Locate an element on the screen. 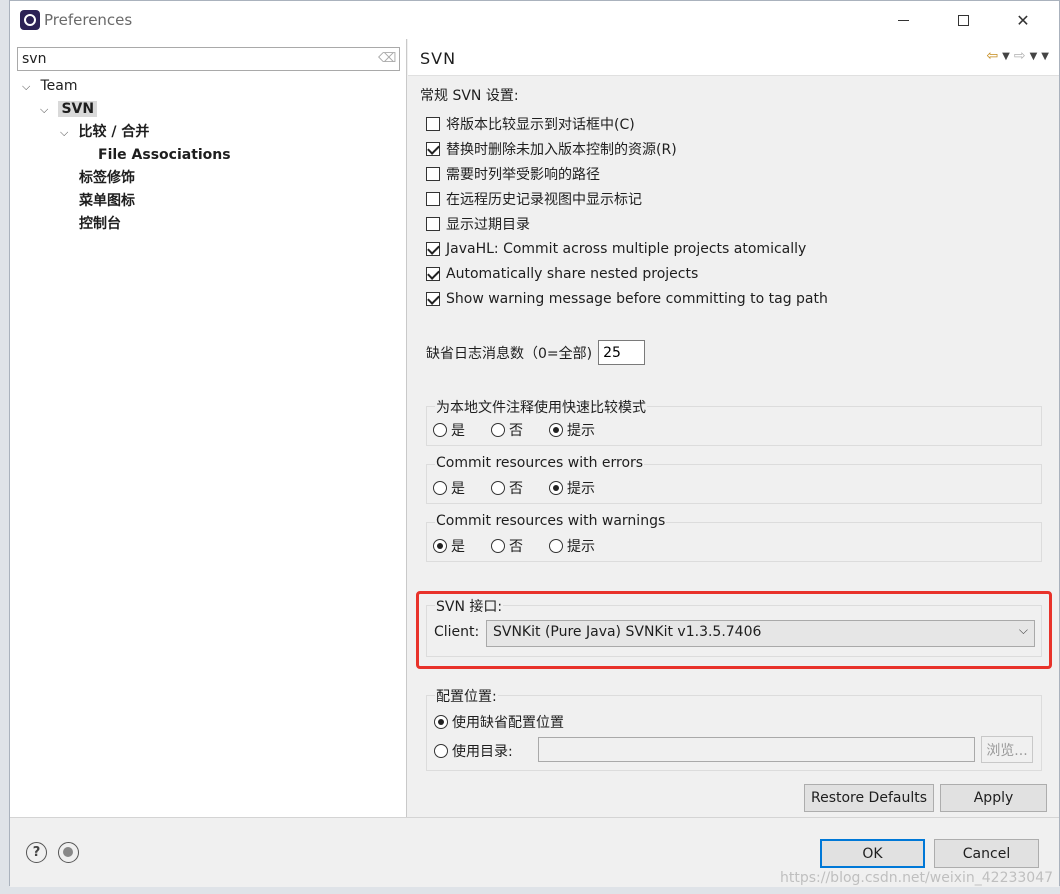 This screenshot has height=894, width=1060. checkbox-row: 将版本比较显示到对话框中(C) is located at coordinates (530, 124).